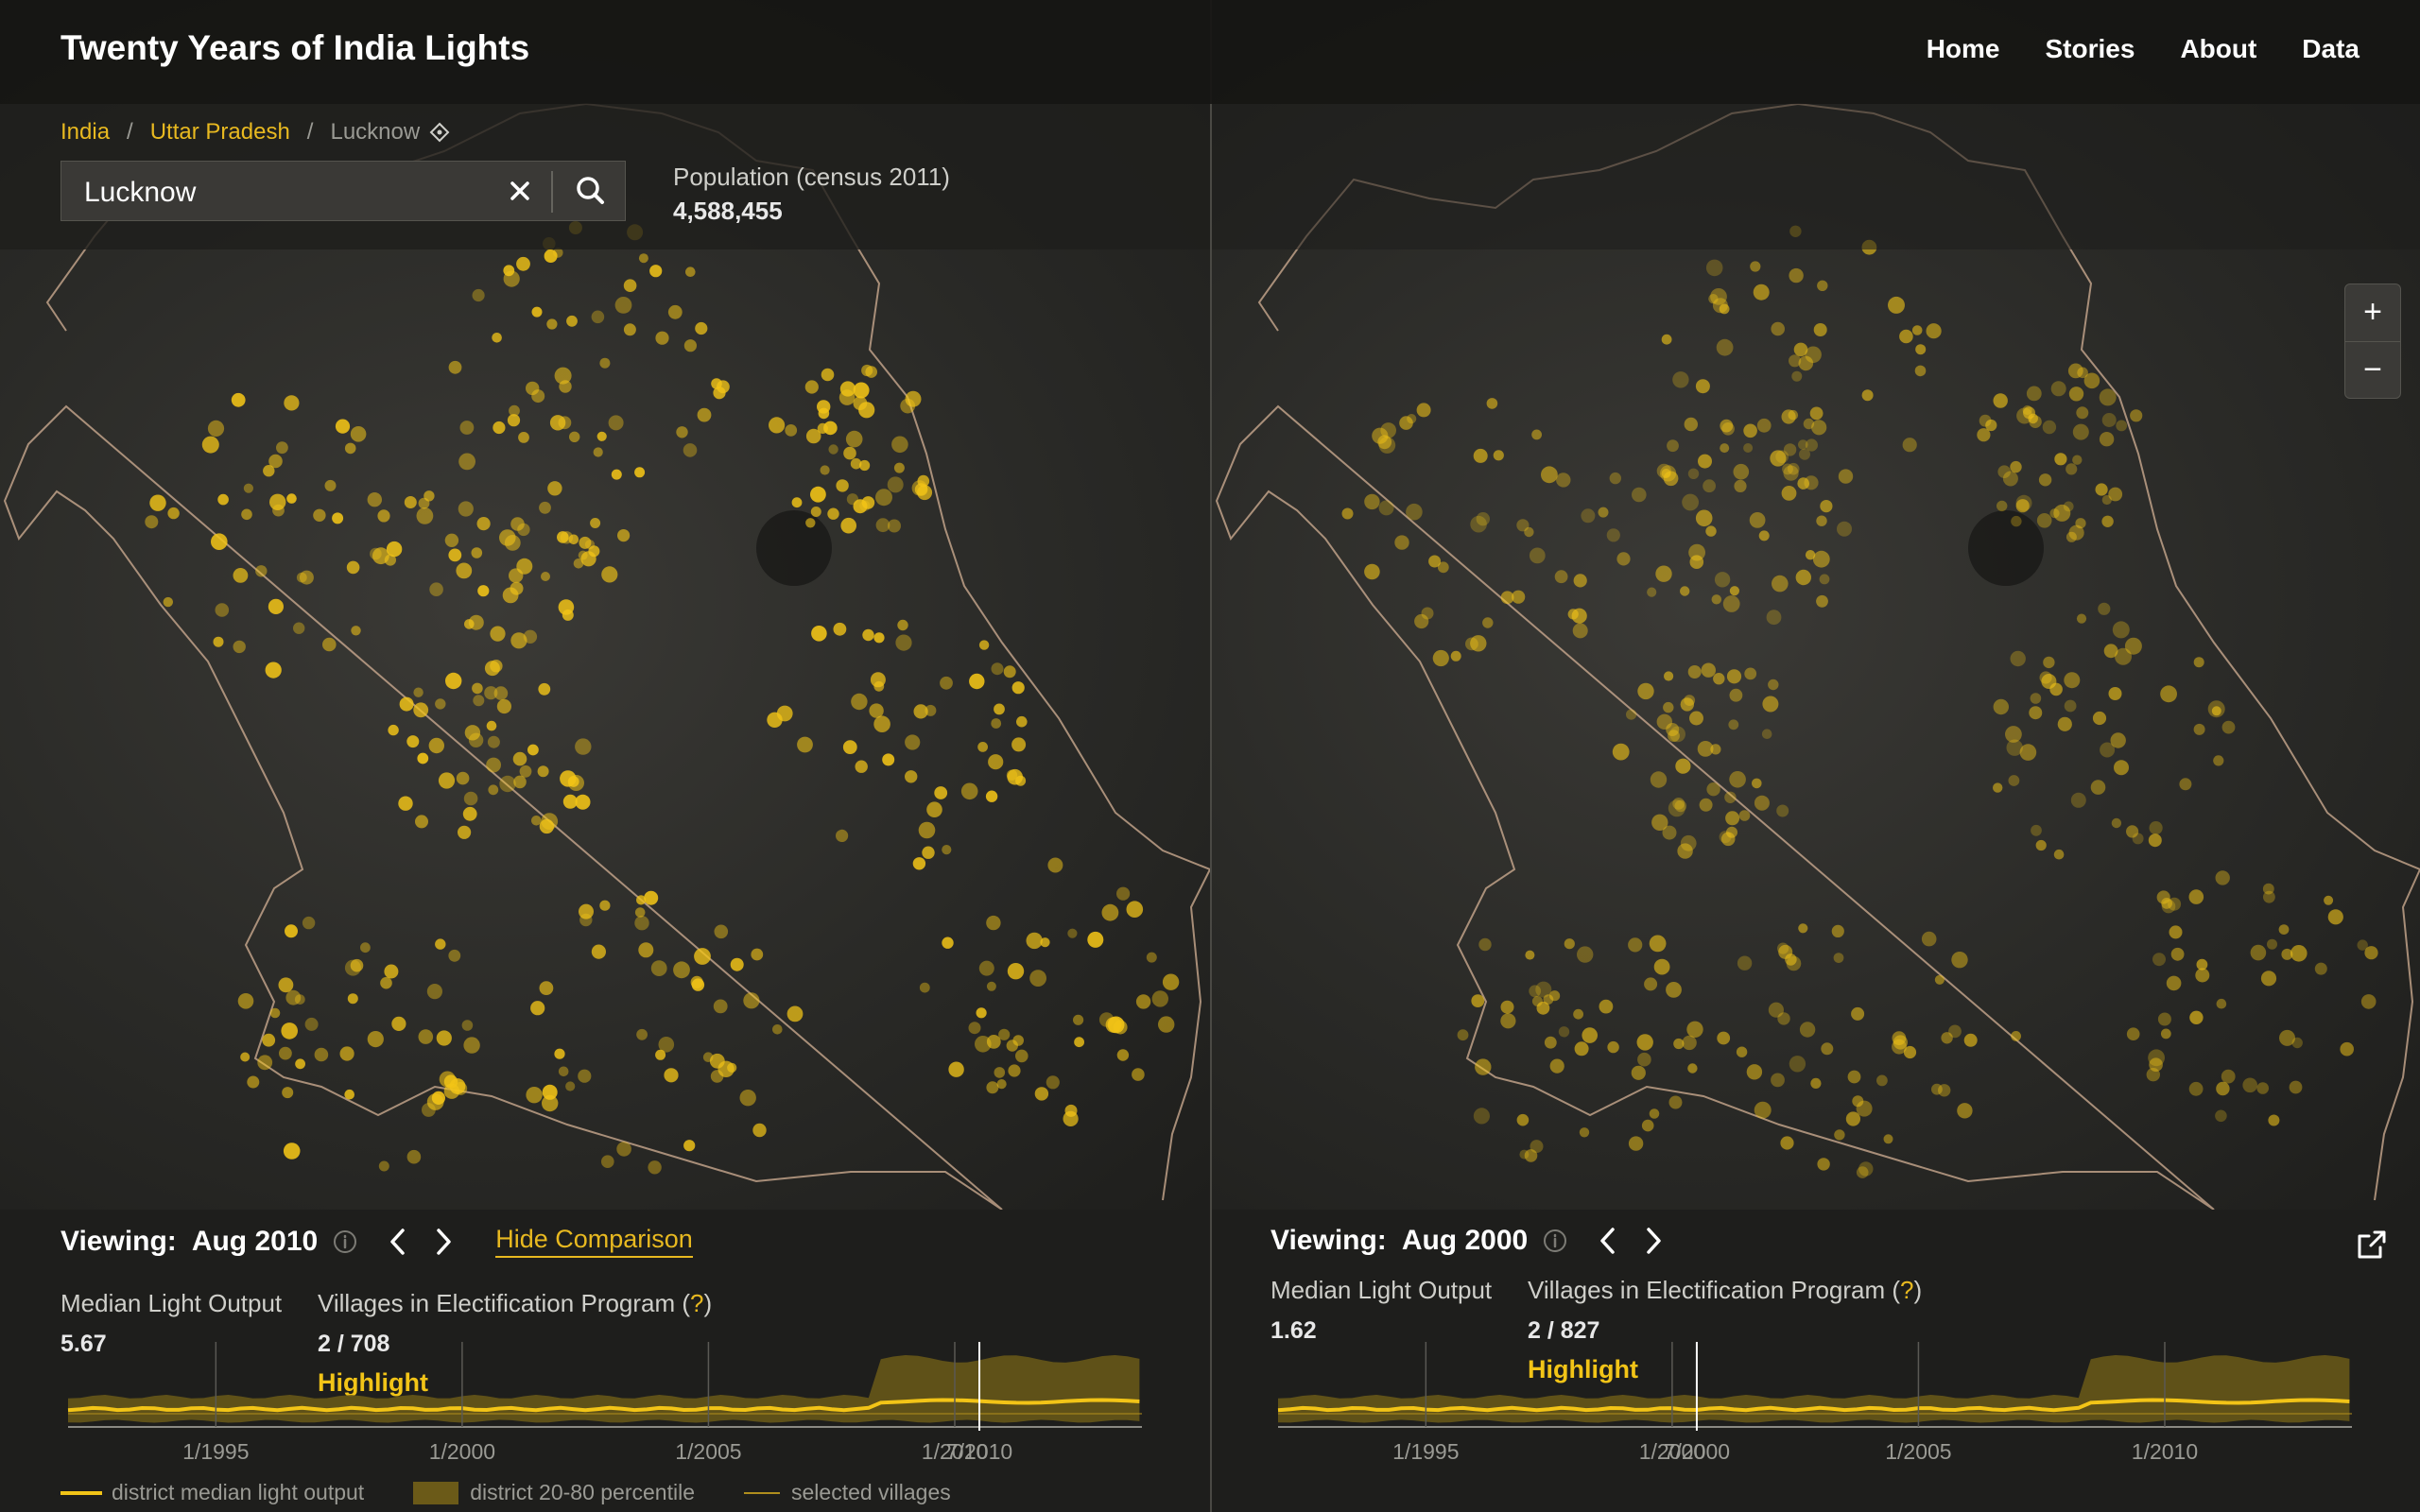 This screenshot has width=2420, height=1512. I want to click on close-icon, so click(520, 191).